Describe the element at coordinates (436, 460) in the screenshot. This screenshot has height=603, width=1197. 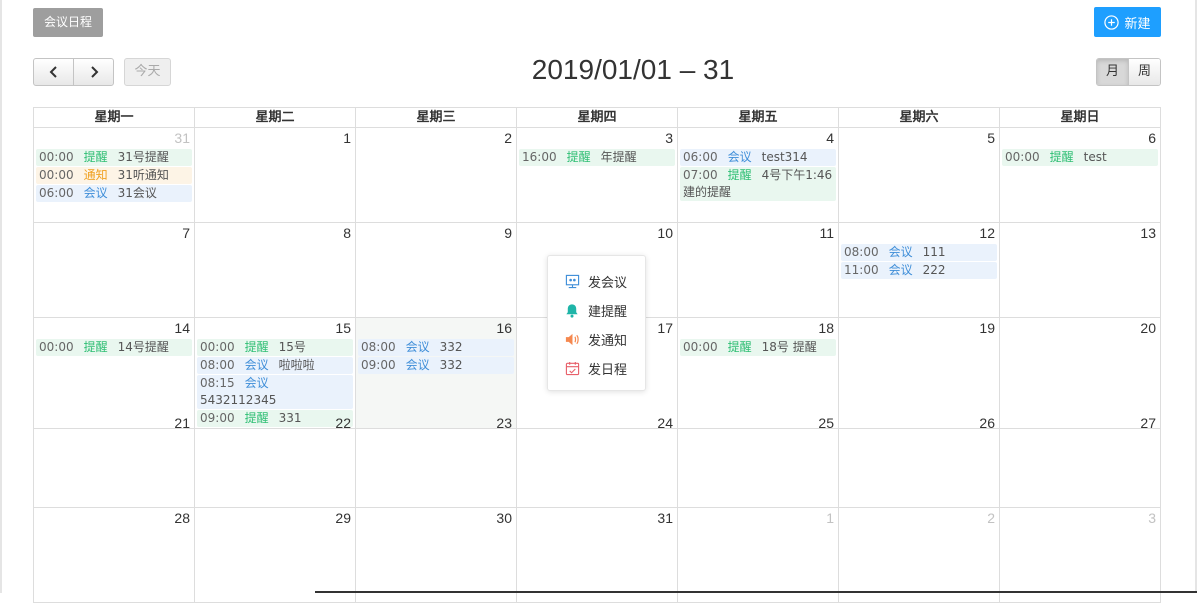
I see `day-cell: 23` at that location.